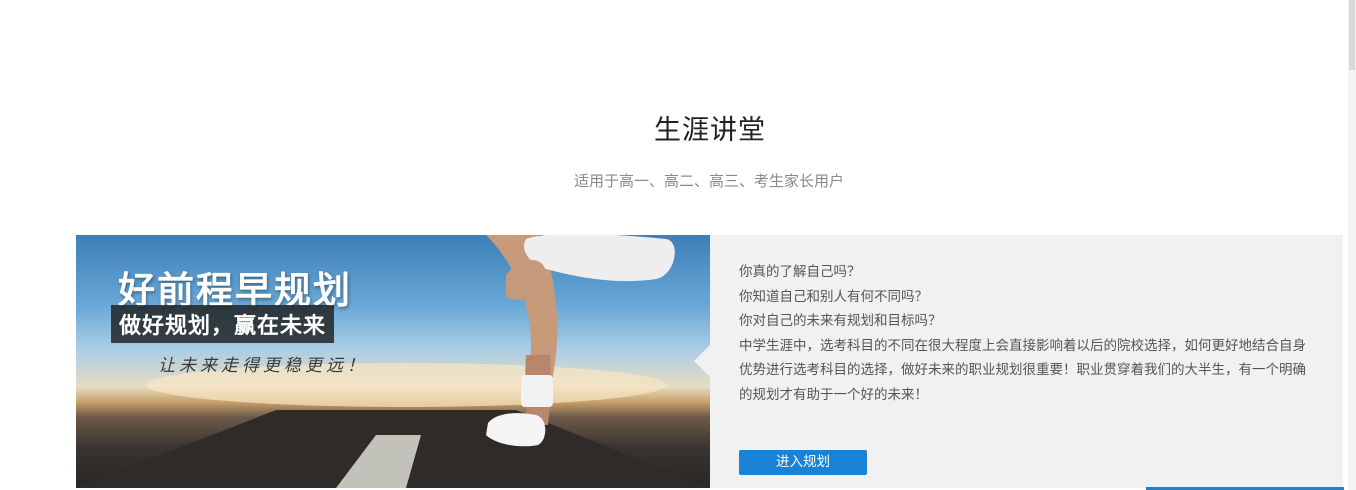 The width and height of the screenshot is (1356, 490). Describe the element at coordinates (708, 181) in the screenshot. I see `section-subtitle: 适用于高一、高二、高三、考生家长用户` at that location.